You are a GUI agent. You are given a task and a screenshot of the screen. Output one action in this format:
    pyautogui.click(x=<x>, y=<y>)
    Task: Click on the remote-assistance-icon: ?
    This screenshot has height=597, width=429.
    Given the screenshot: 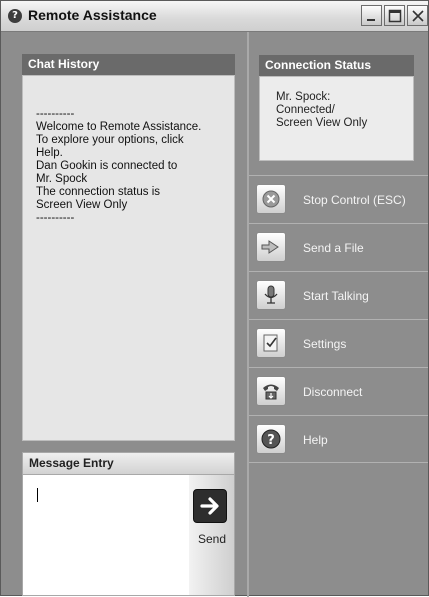 What is the action you would take?
    pyautogui.click(x=15, y=16)
    